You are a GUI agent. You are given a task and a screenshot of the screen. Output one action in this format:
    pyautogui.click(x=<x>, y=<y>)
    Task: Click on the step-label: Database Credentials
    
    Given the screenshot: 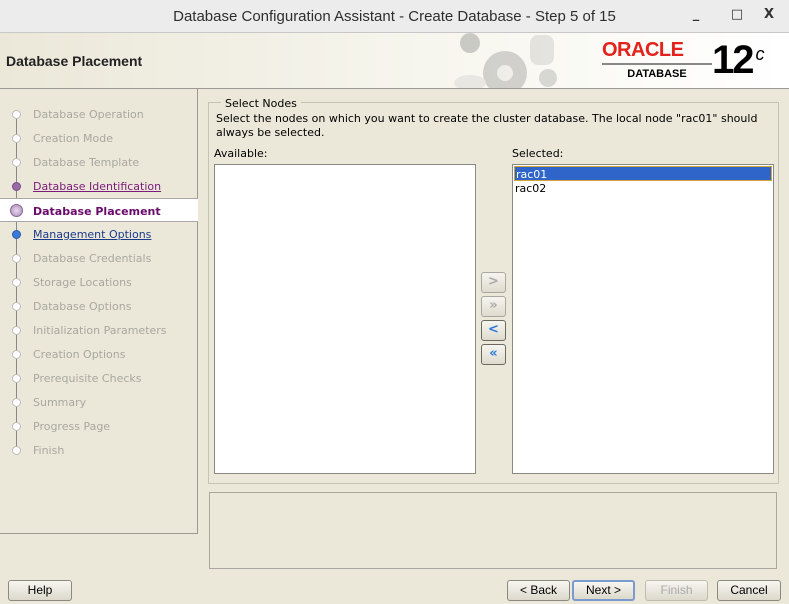 What is the action you would take?
    pyautogui.click(x=92, y=258)
    